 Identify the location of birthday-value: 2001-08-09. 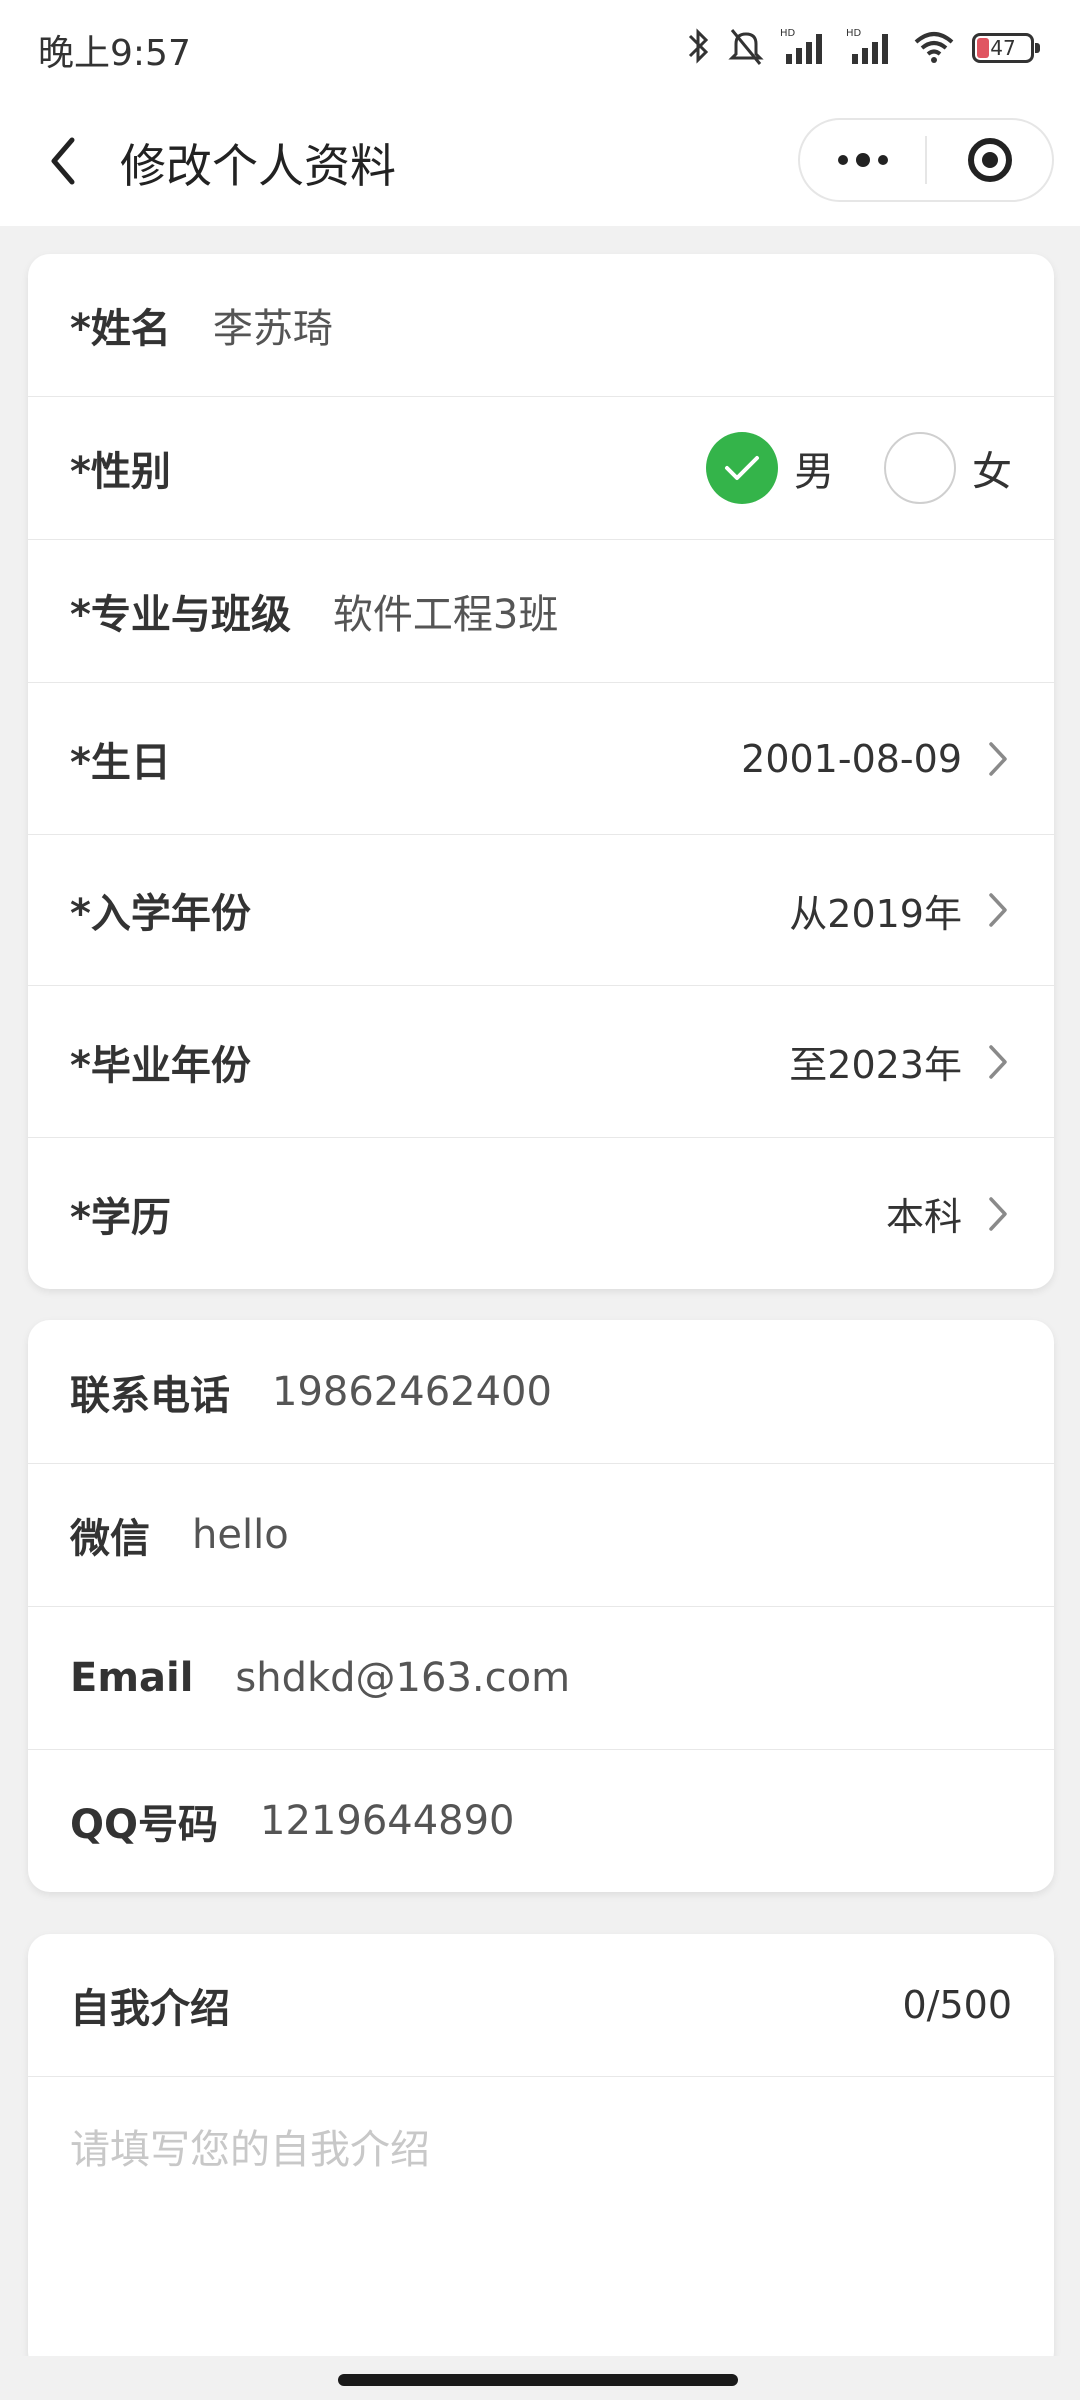
(851, 758).